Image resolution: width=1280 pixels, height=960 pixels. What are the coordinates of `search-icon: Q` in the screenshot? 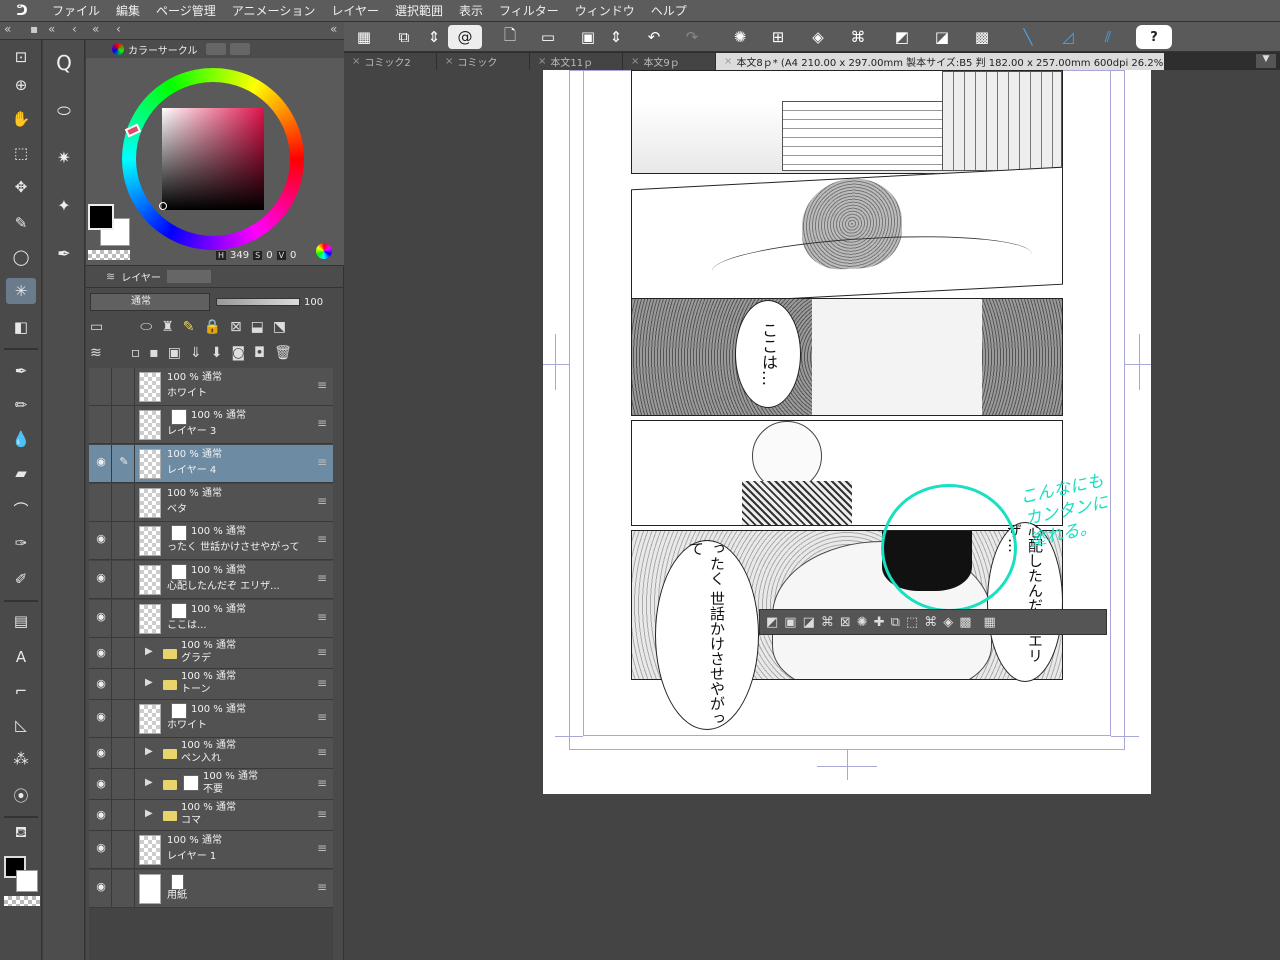 It's located at (64, 63).